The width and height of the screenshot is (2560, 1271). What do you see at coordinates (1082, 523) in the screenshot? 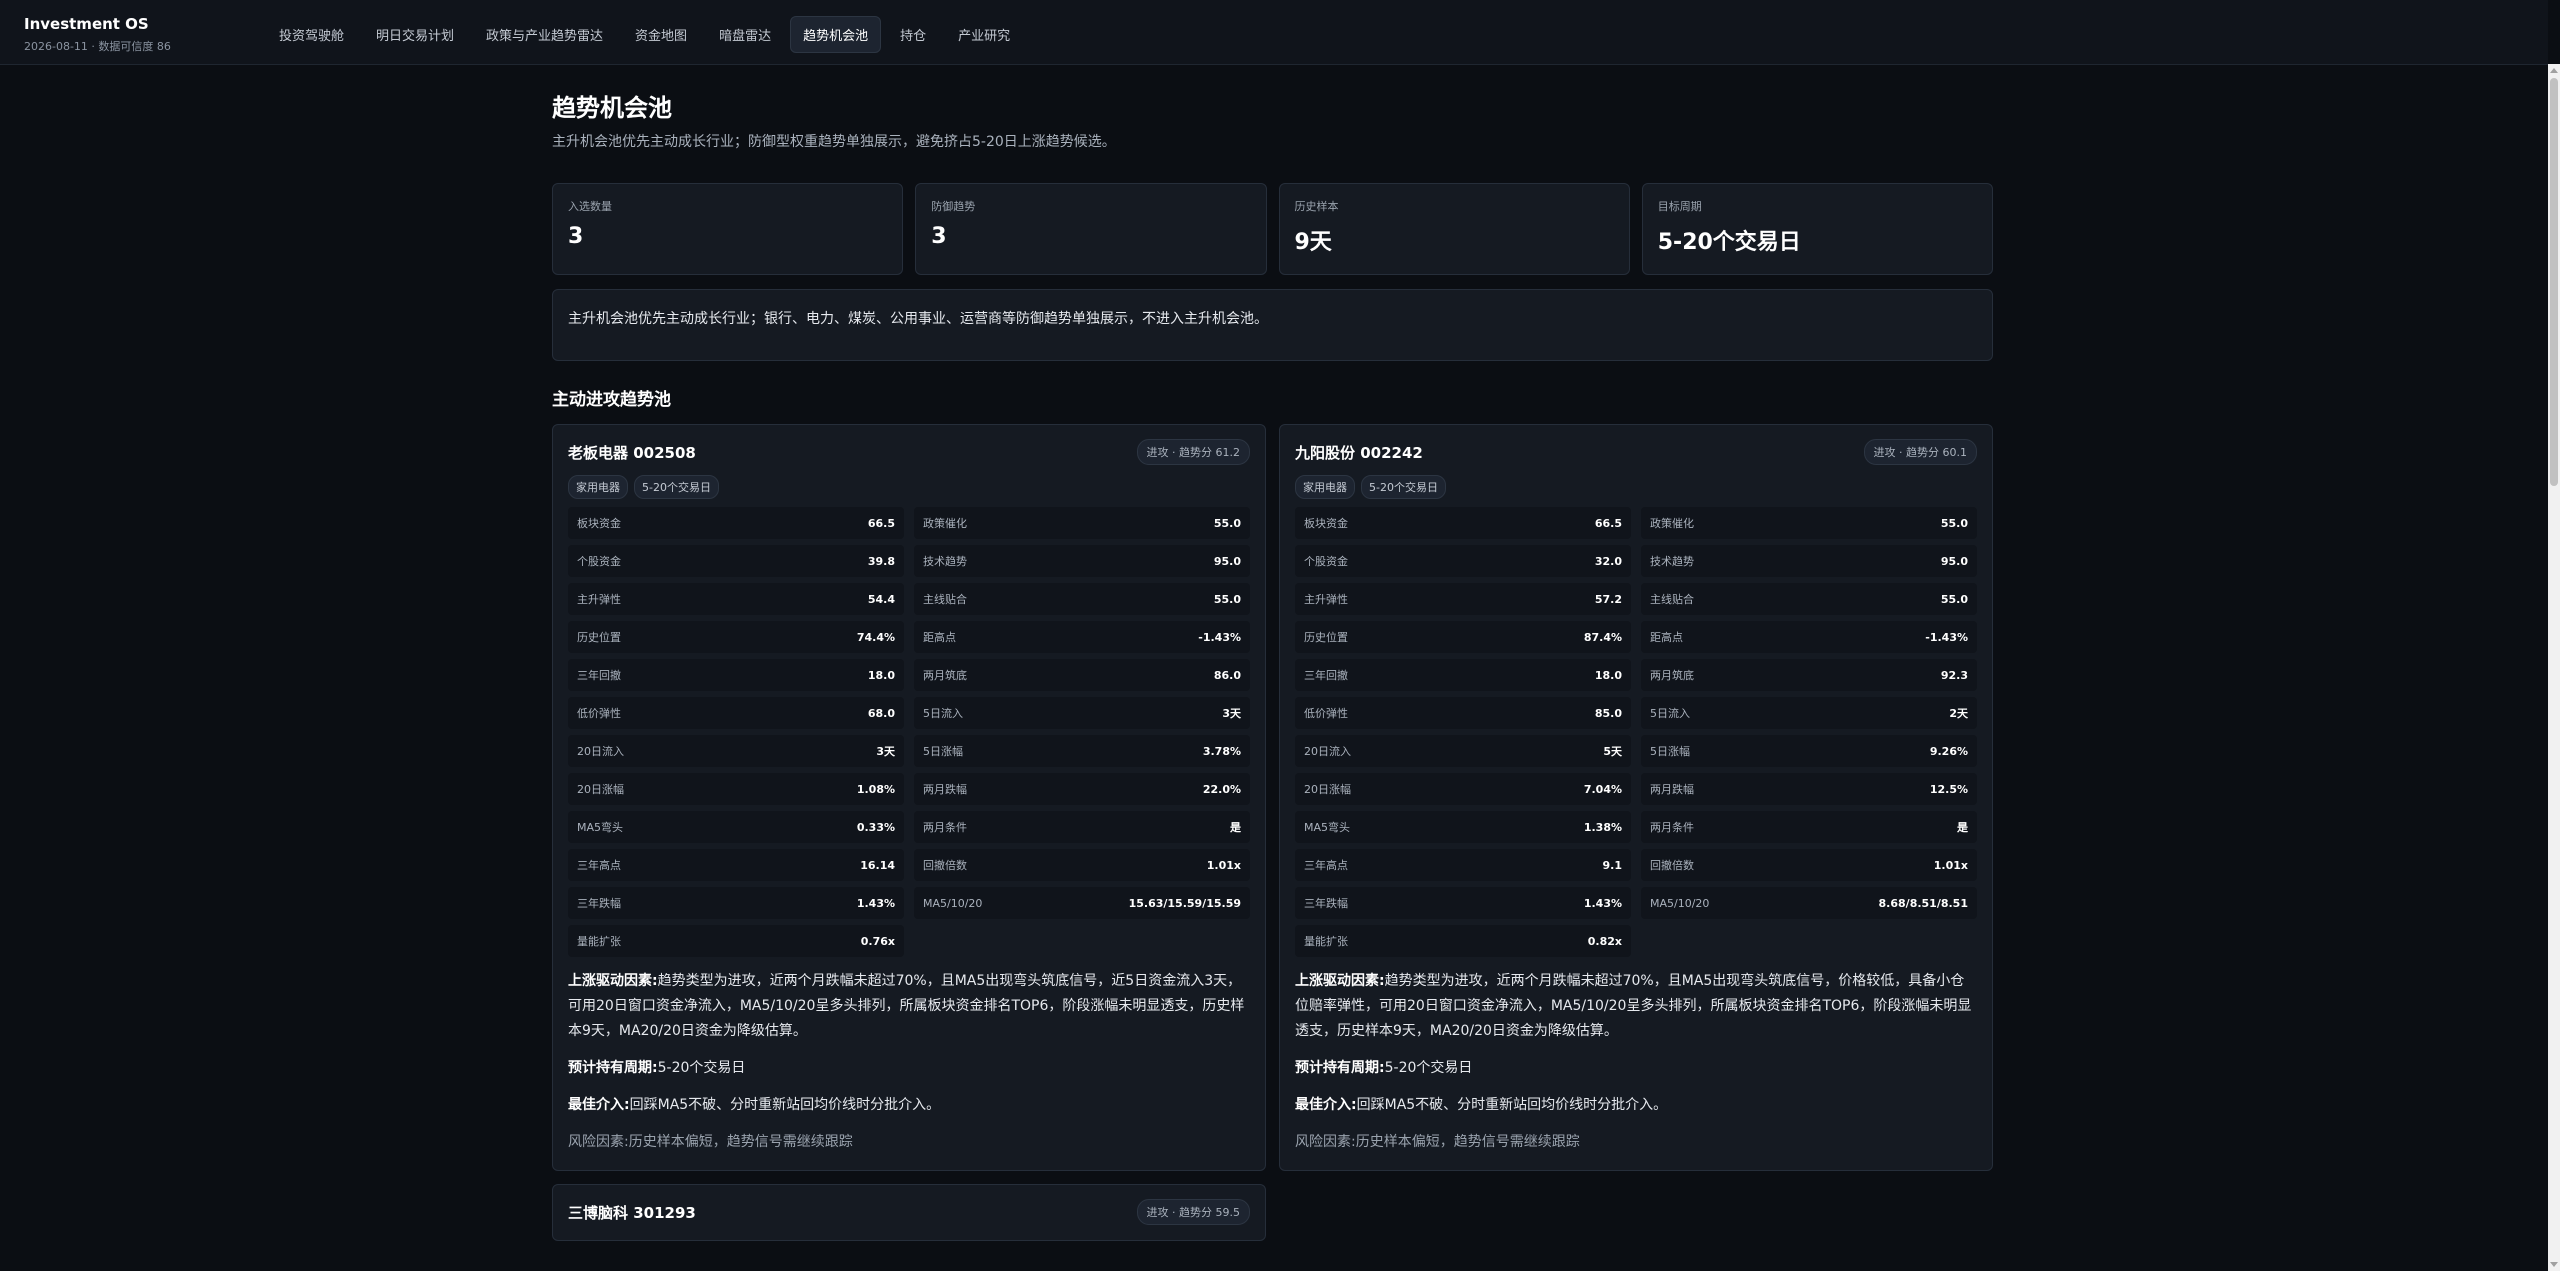
I see `metric-cell: 政策催化 55.0` at bounding box center [1082, 523].